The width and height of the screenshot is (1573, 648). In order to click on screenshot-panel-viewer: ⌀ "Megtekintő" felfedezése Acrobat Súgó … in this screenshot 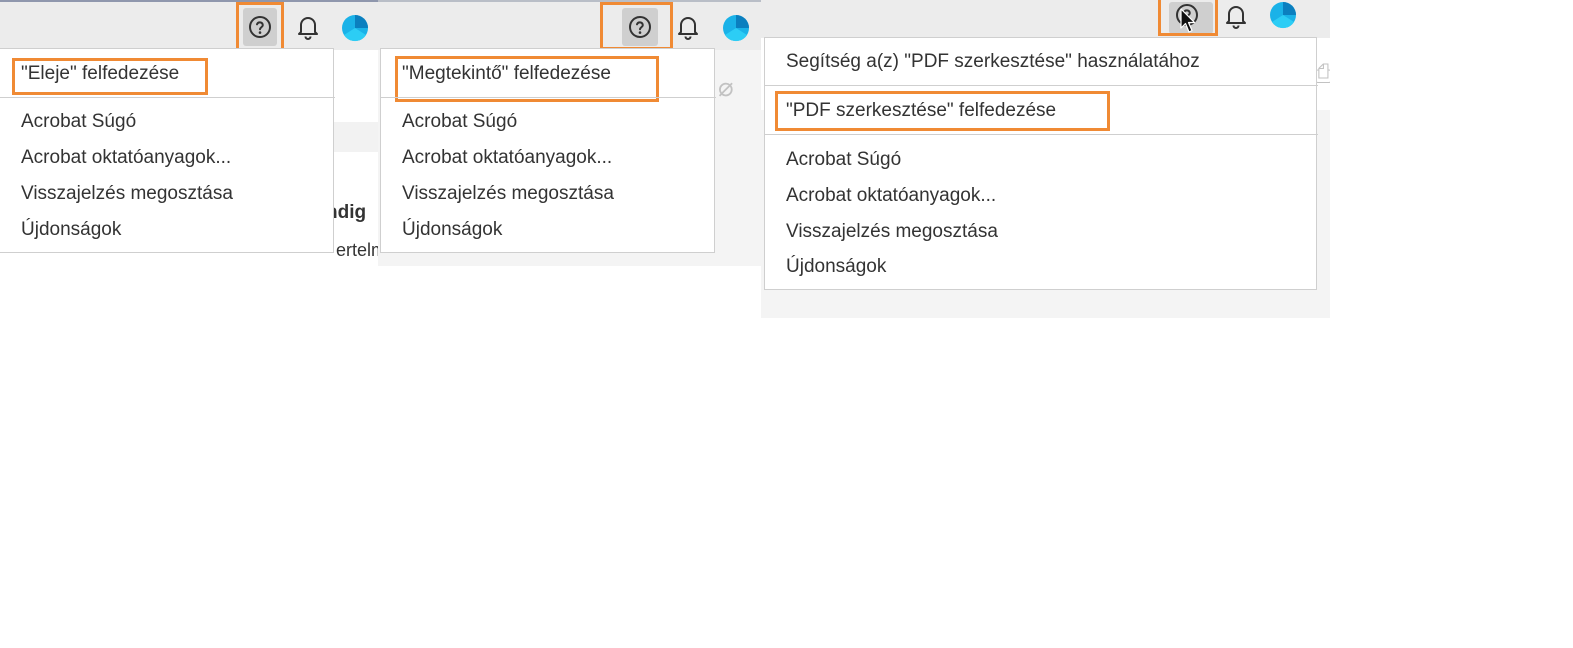, I will do `click(569, 133)`.